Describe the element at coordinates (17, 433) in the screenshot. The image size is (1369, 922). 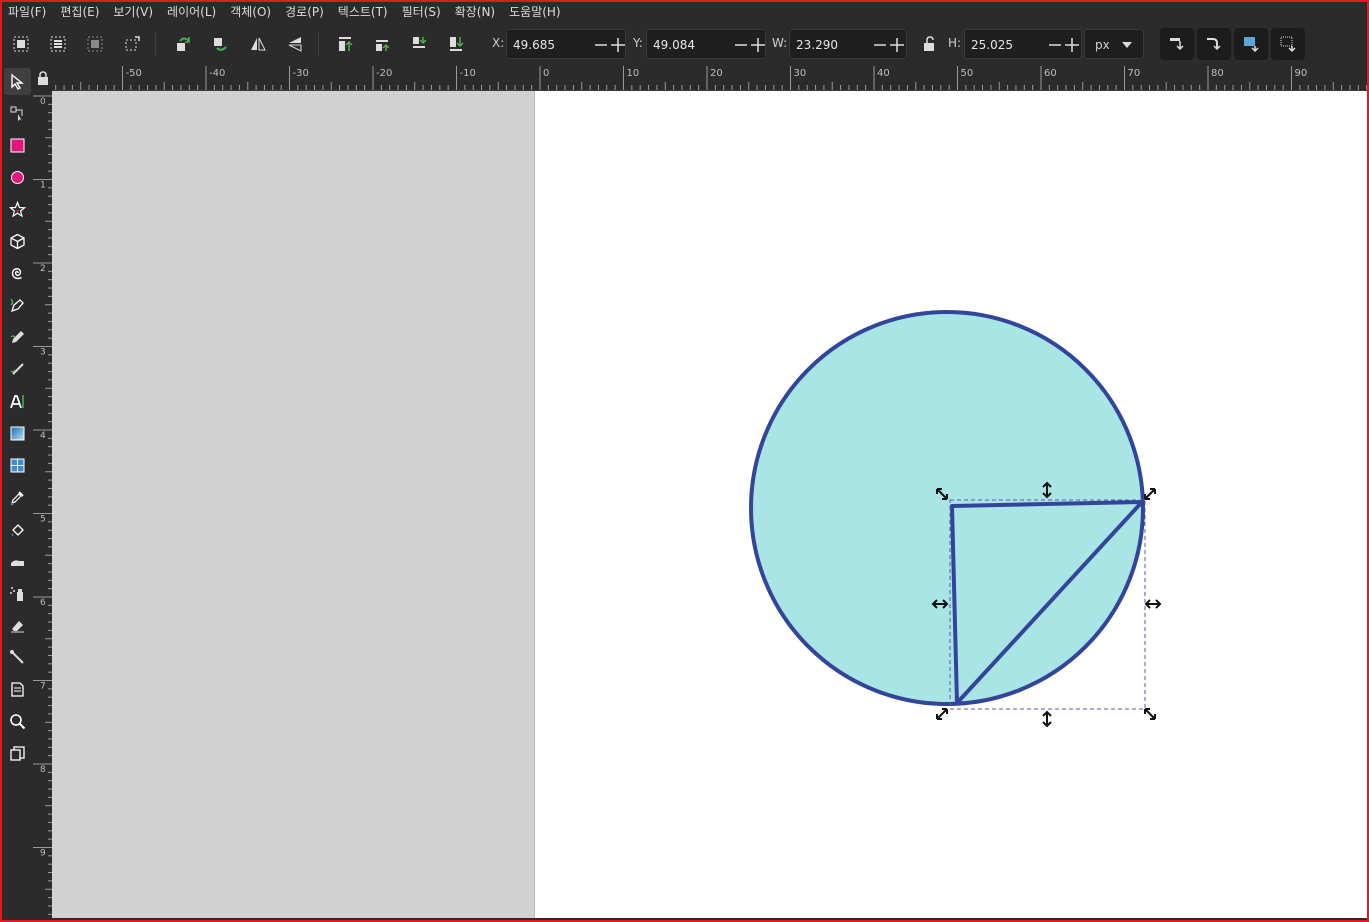
I see `gradient-tool` at that location.